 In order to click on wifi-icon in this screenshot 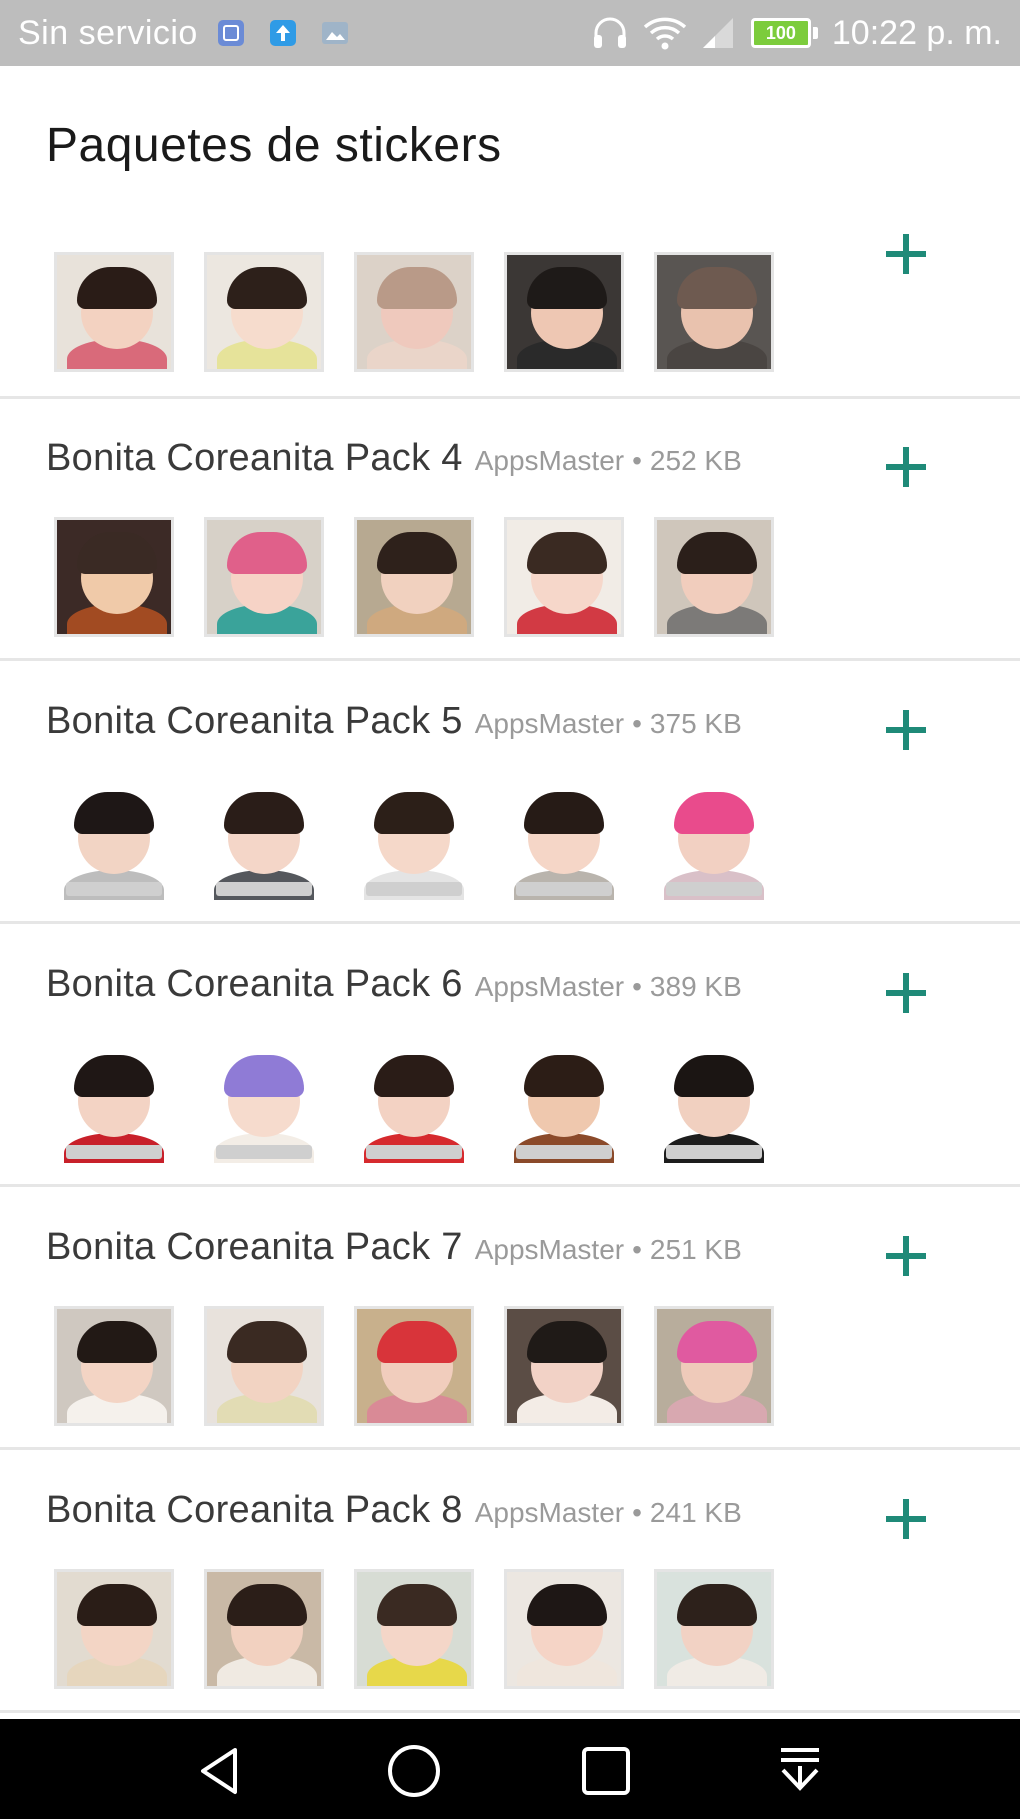, I will do `click(665, 33)`.